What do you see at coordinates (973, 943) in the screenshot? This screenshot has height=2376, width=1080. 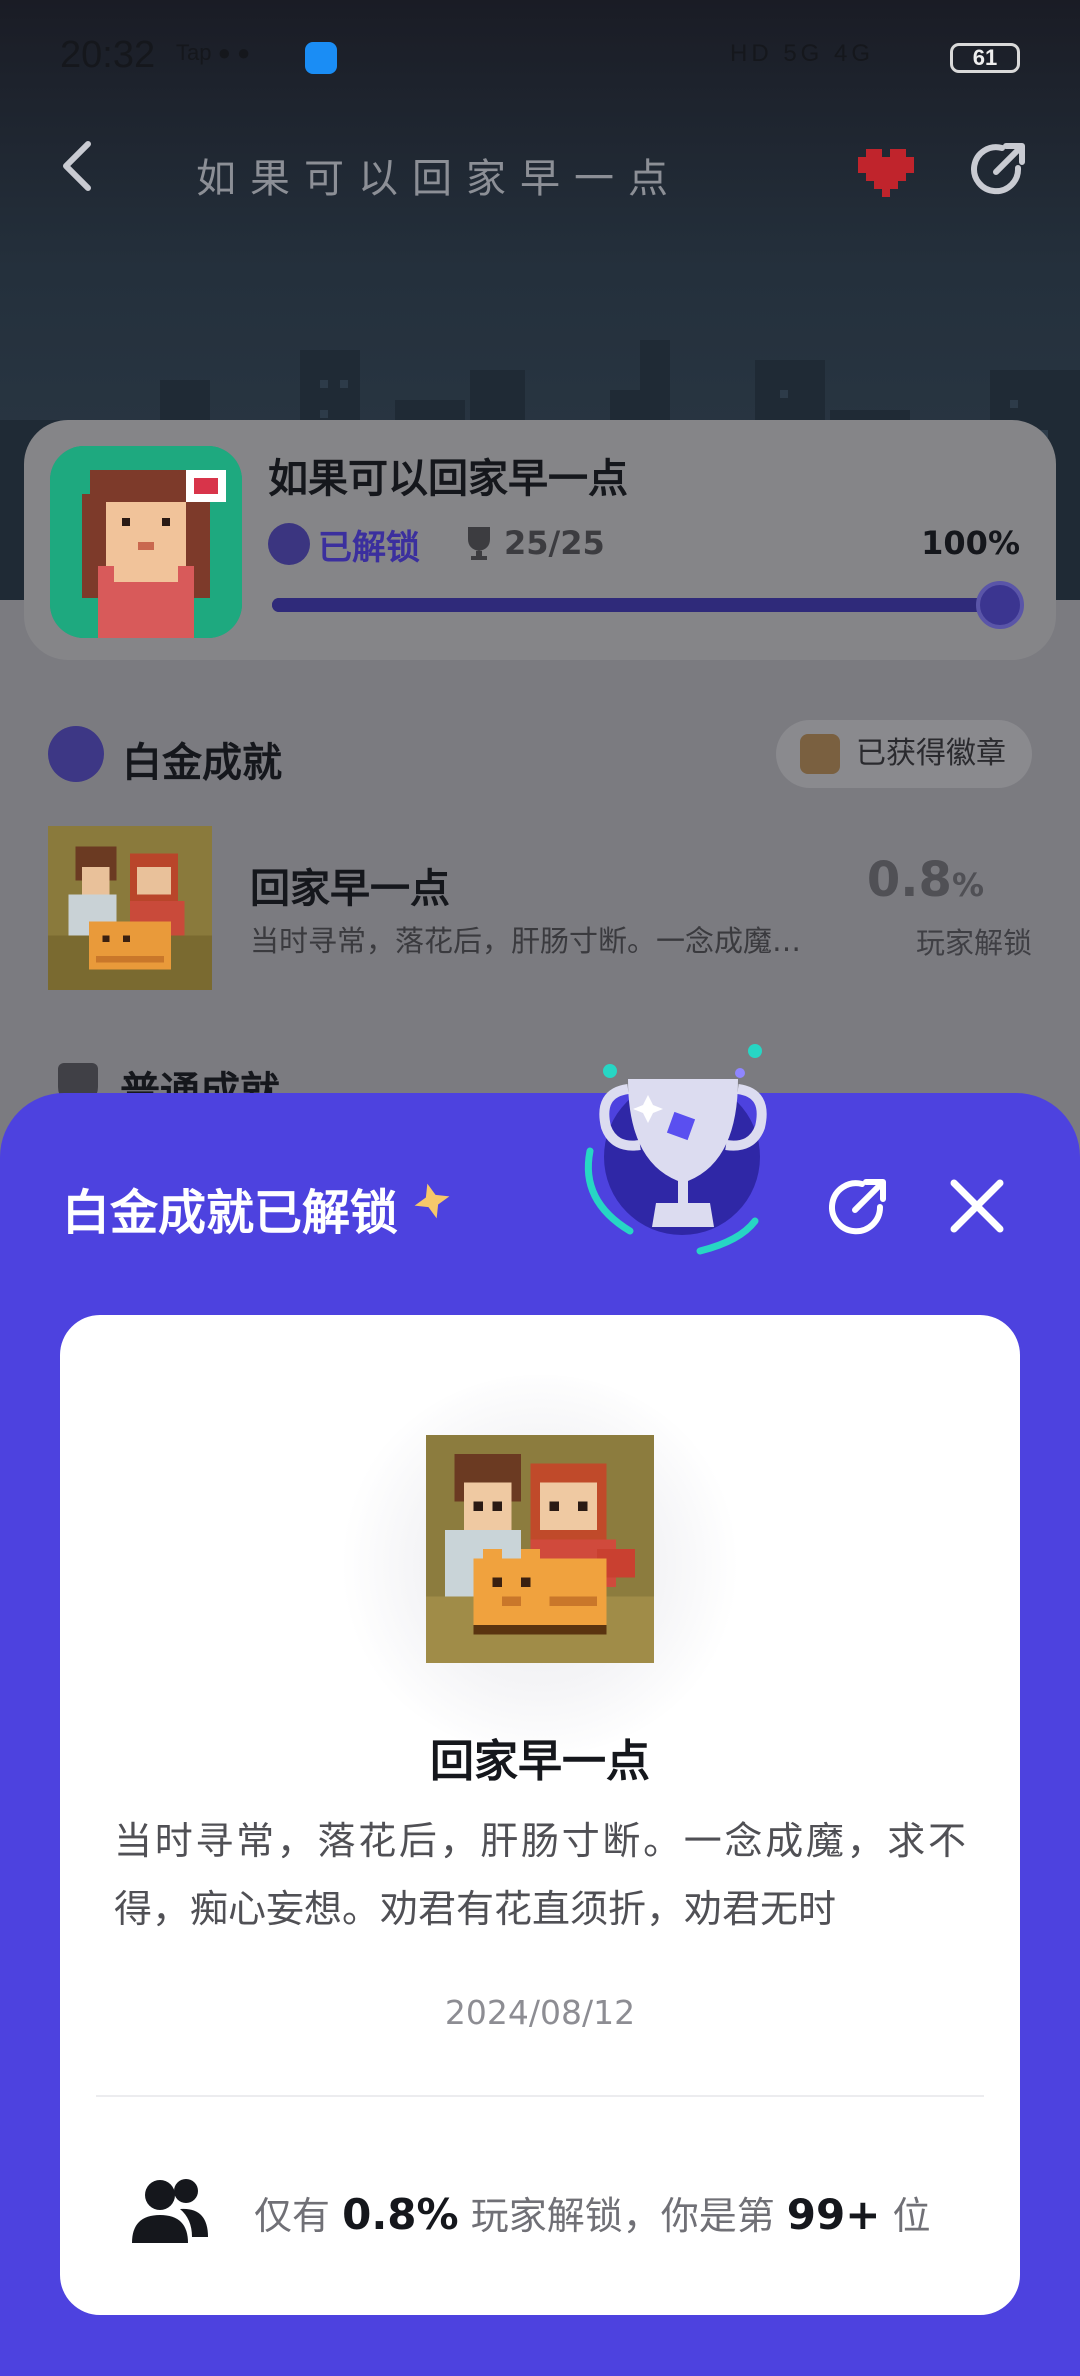 I see `achievement-rate-label: 玩家解锁` at bounding box center [973, 943].